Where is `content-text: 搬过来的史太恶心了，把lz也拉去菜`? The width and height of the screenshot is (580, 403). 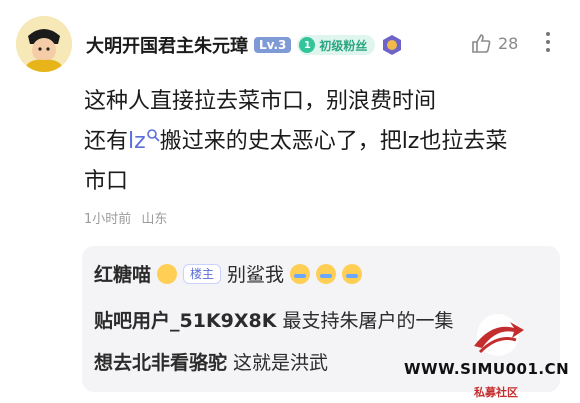
content-text: 搬过来的史太恶心了，把lz也拉去菜 is located at coordinates (333, 141).